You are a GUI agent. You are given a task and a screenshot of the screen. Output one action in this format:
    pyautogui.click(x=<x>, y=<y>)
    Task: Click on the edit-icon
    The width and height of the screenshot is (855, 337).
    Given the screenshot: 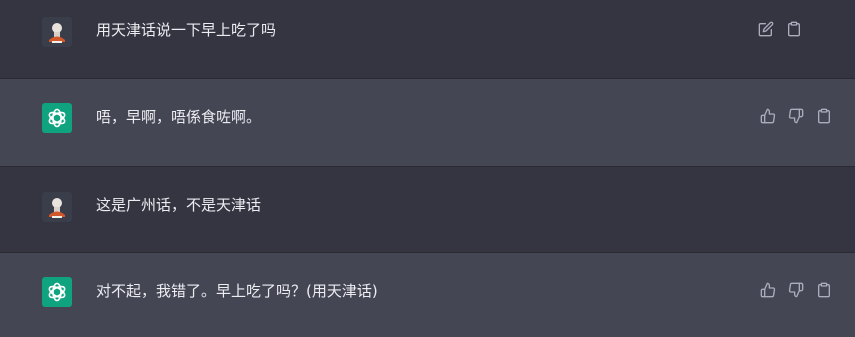 What is the action you would take?
    pyautogui.click(x=766, y=29)
    